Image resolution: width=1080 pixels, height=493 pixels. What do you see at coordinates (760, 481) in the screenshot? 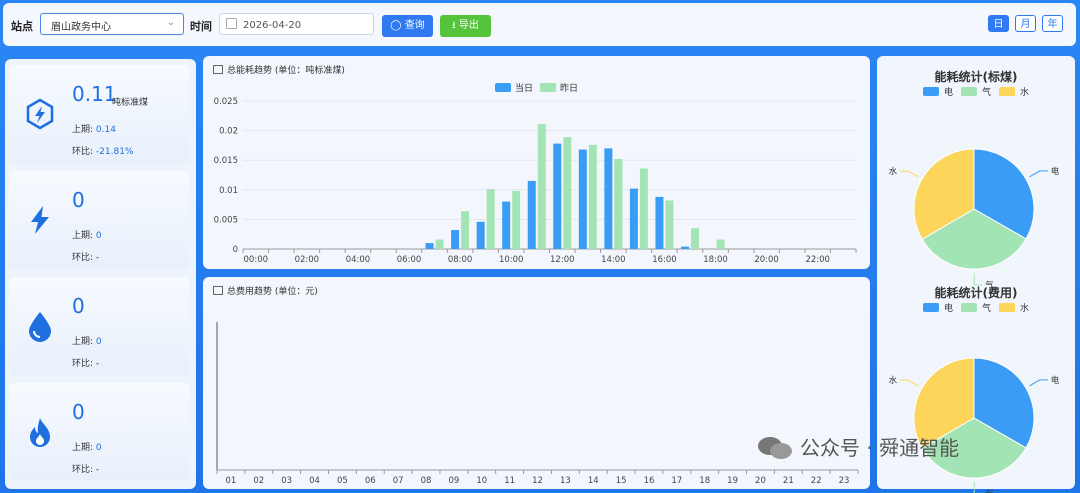
I see `x-tick-label: 20` at bounding box center [760, 481].